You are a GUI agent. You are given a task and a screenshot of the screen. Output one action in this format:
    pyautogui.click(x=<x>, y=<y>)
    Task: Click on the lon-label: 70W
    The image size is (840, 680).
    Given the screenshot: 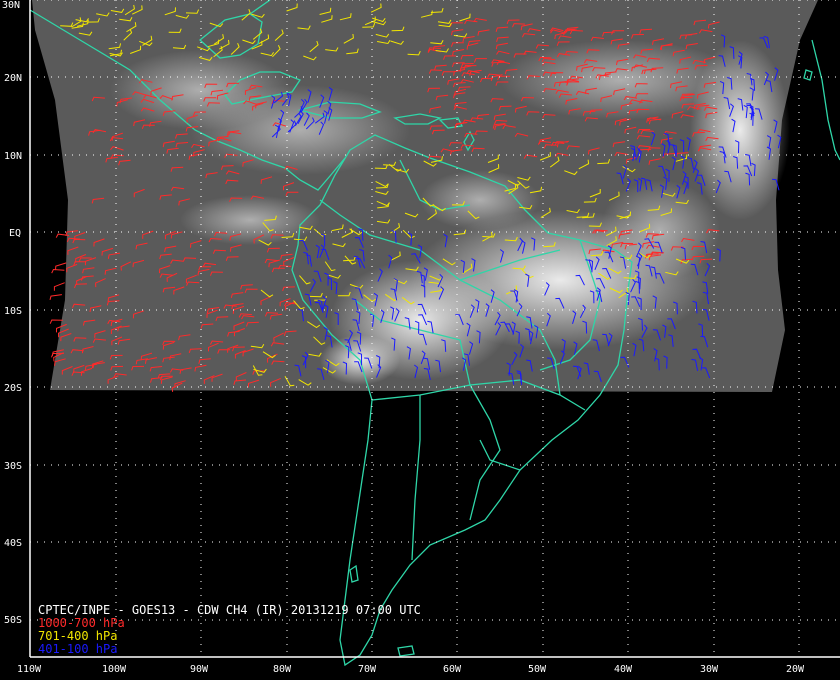 What is the action you would take?
    pyautogui.click(x=367, y=669)
    